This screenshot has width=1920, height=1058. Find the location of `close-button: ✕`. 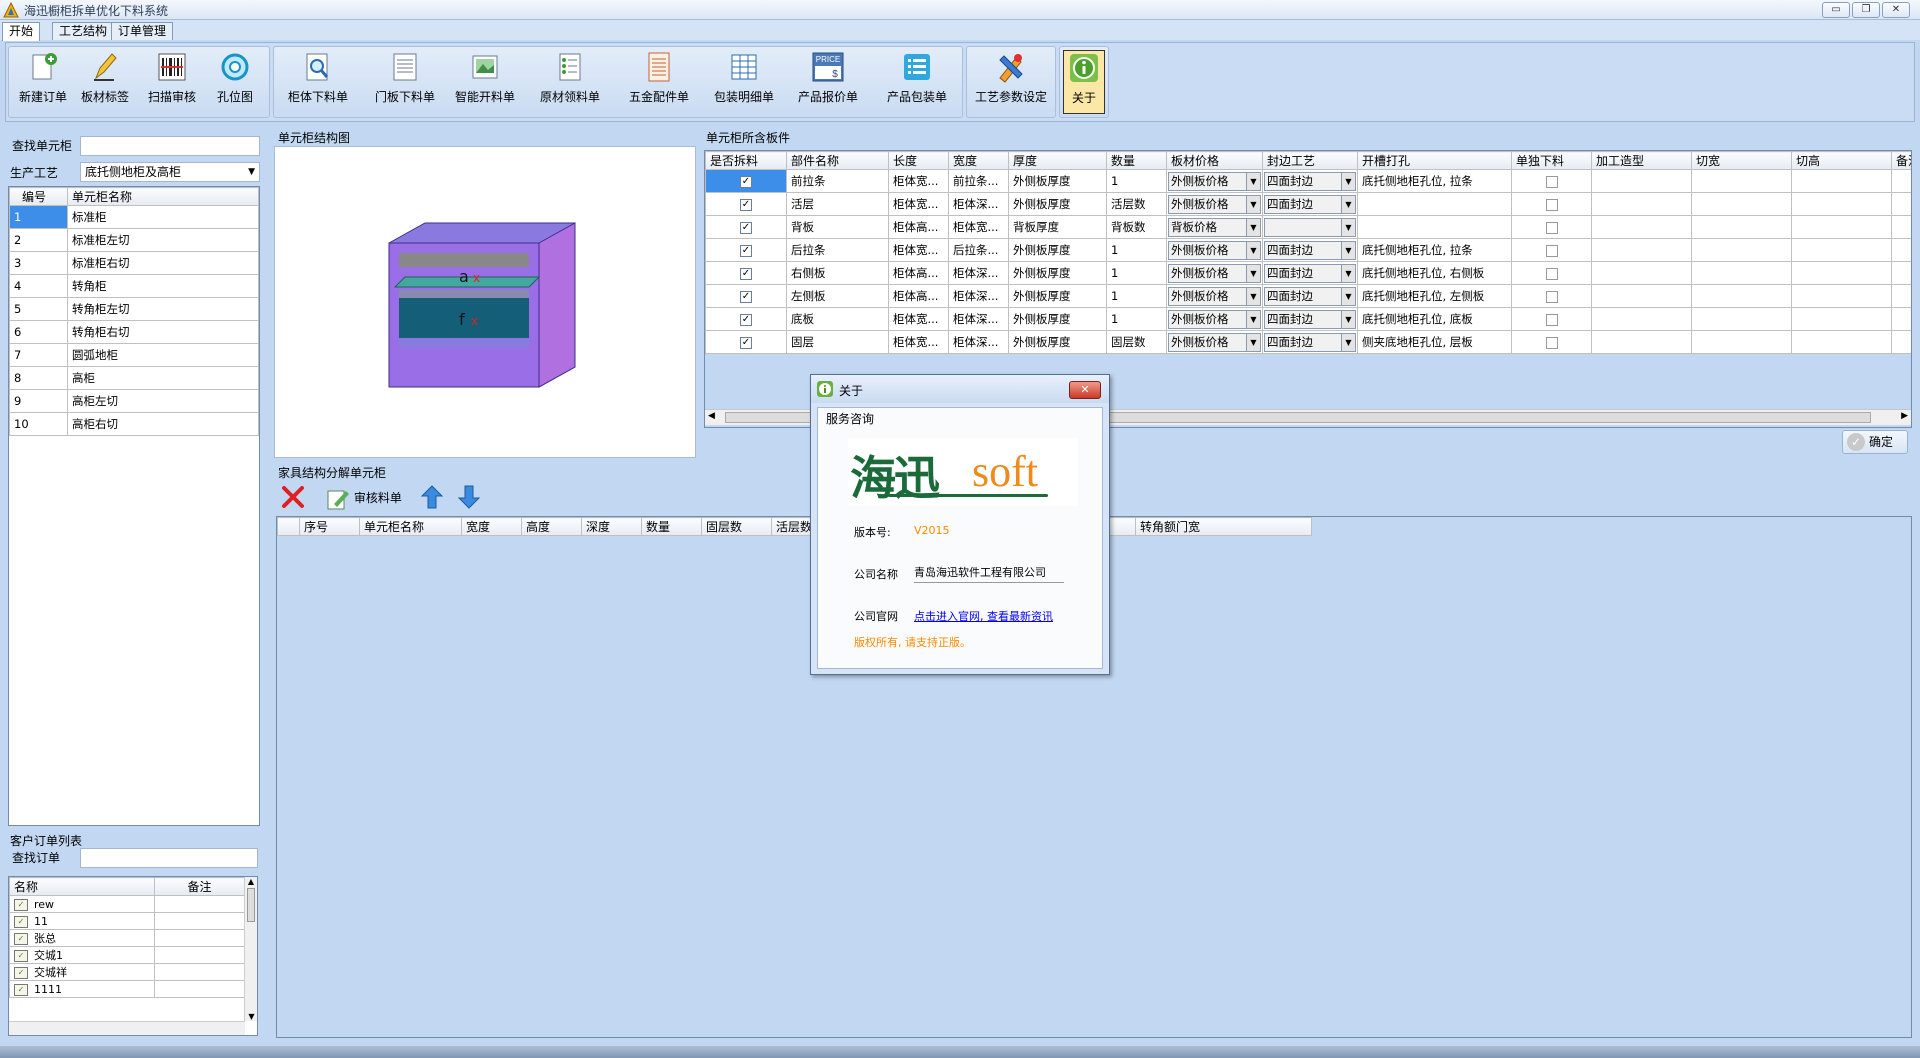

close-button: ✕ is located at coordinates (1896, 10).